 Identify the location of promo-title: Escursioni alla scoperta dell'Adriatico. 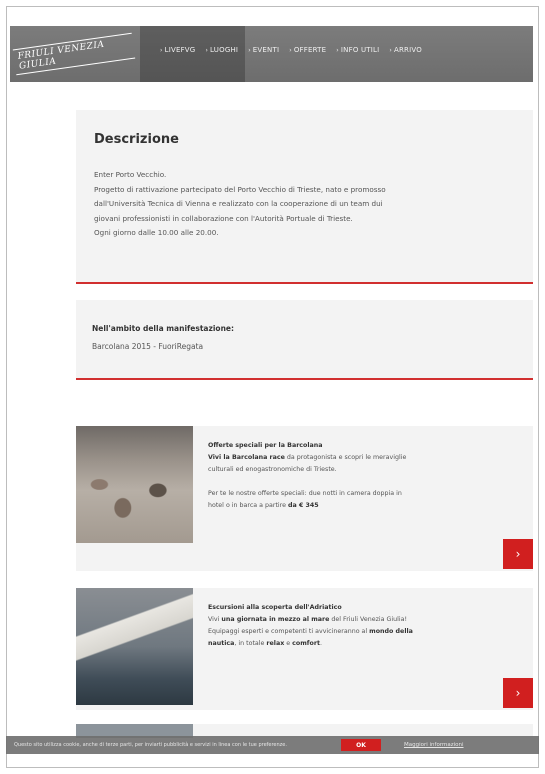
(275, 607).